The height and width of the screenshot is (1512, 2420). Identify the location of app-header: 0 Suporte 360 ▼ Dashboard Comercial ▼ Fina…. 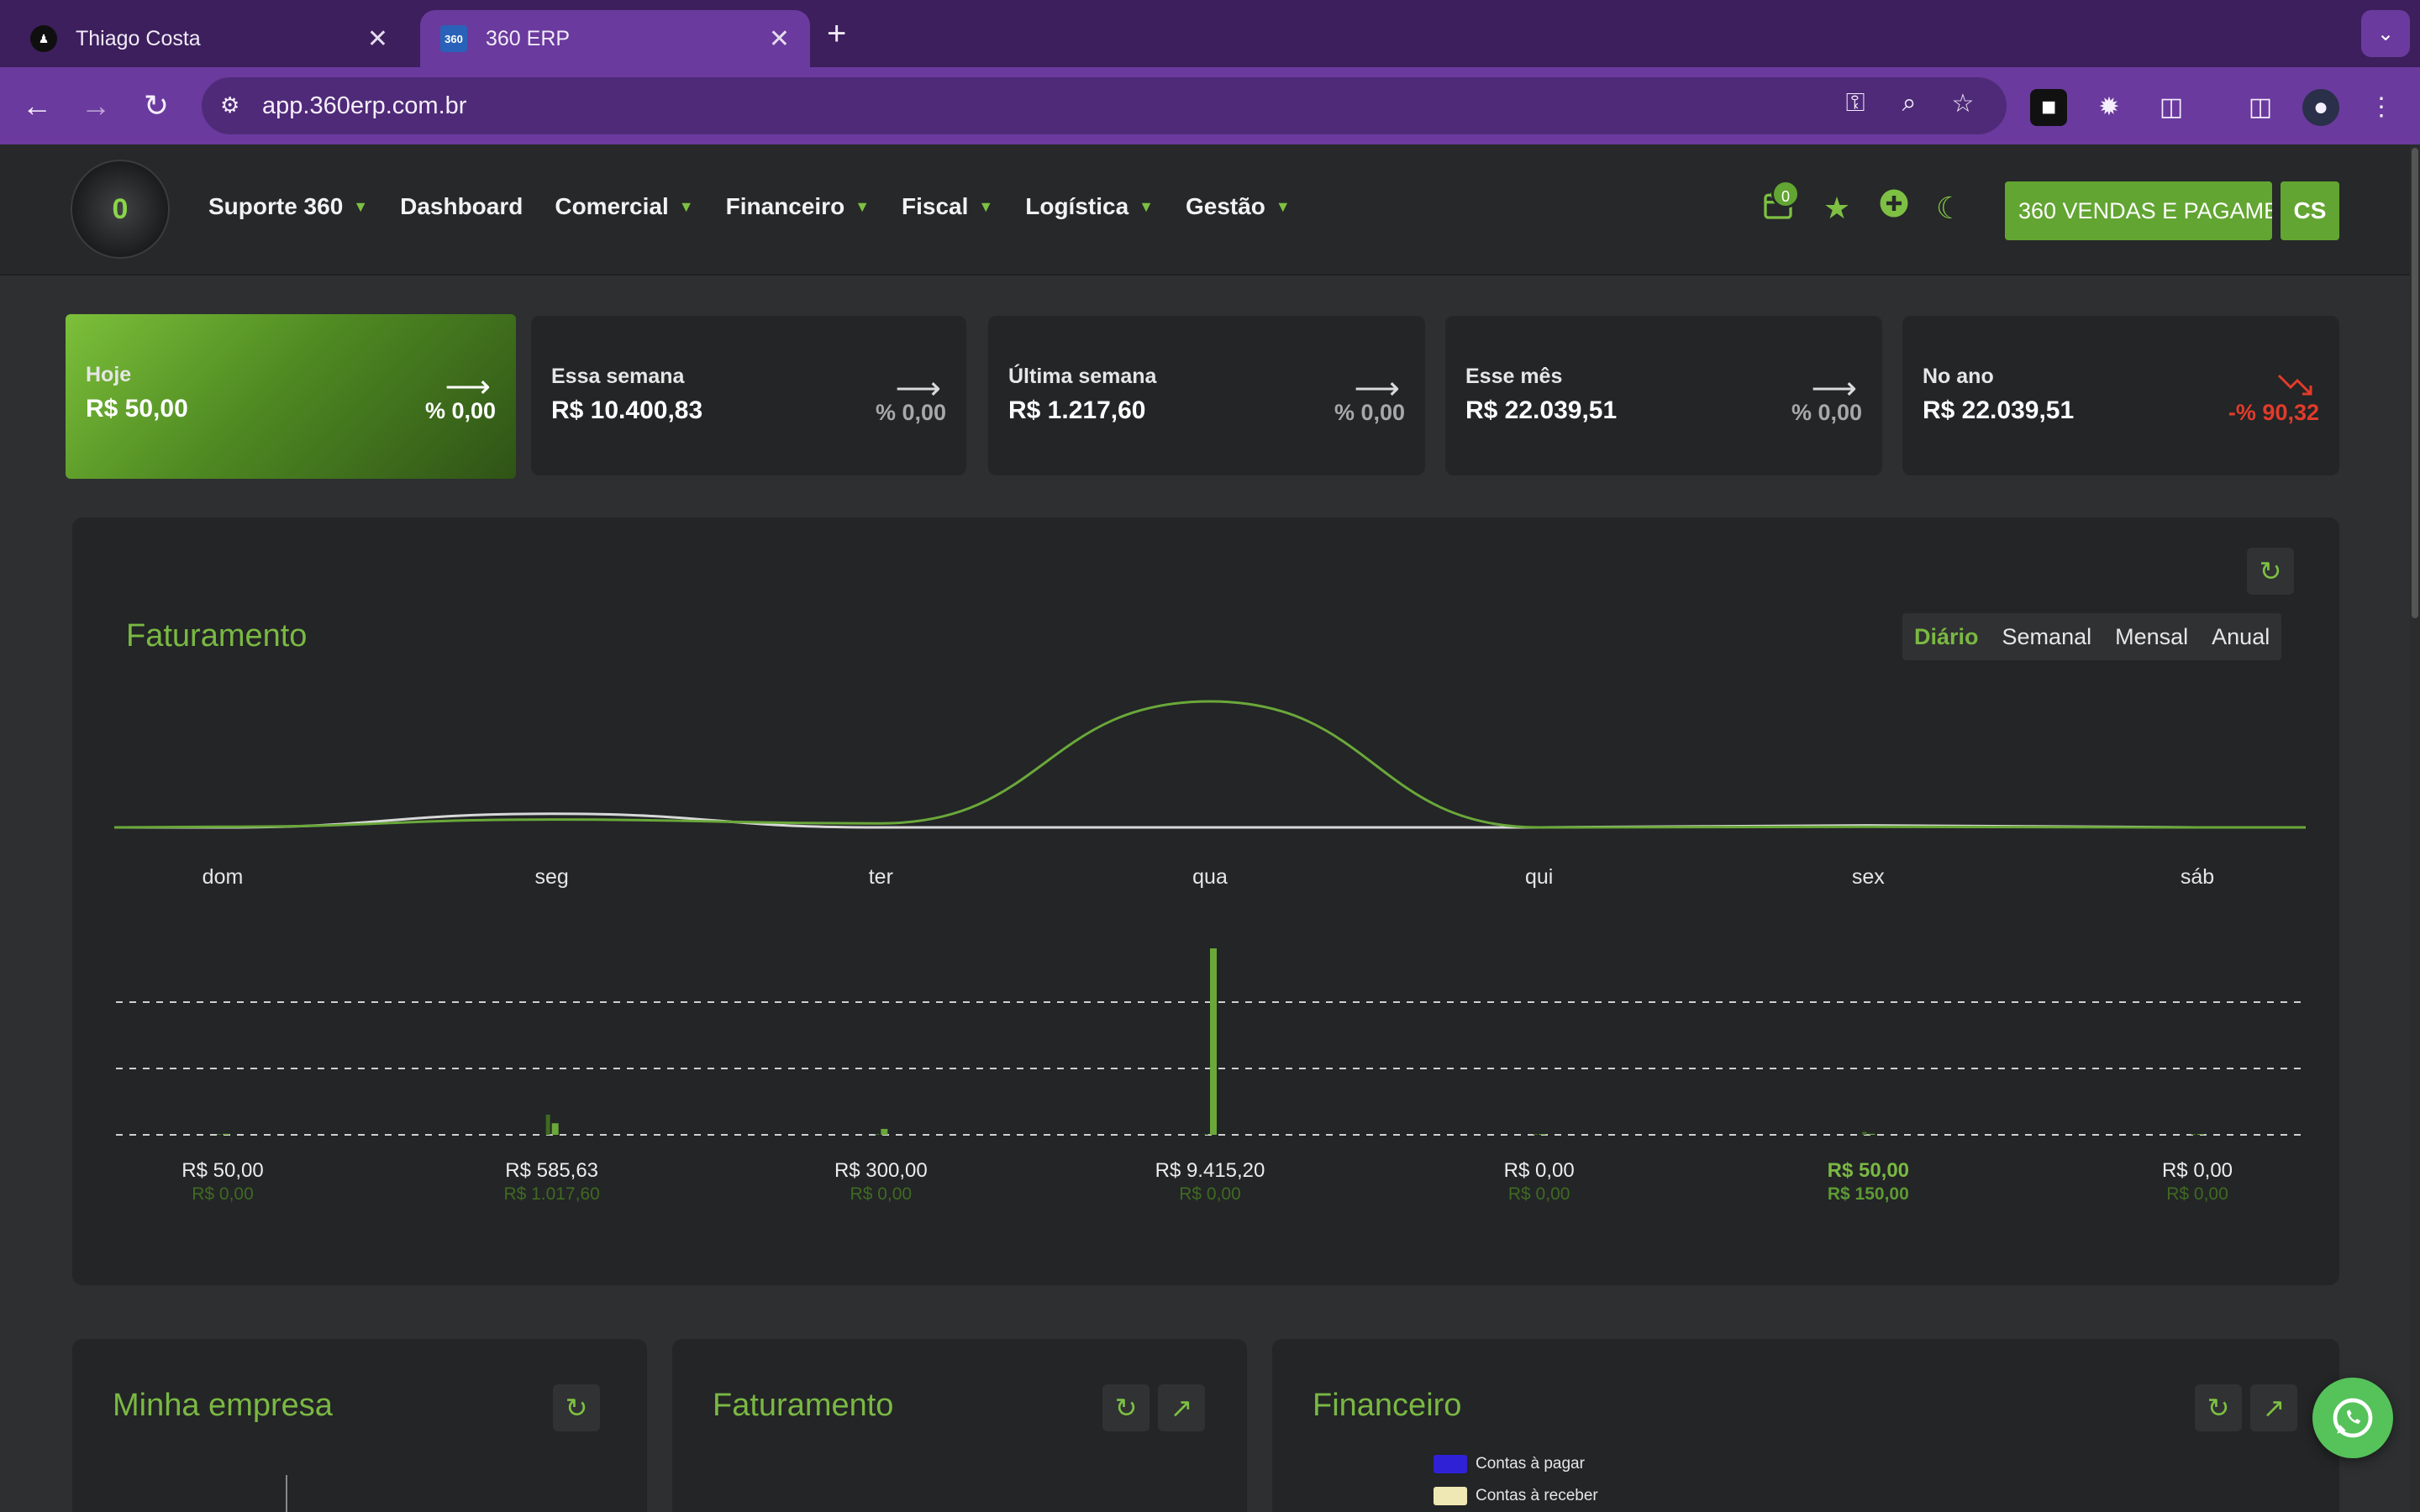
(1210, 210).